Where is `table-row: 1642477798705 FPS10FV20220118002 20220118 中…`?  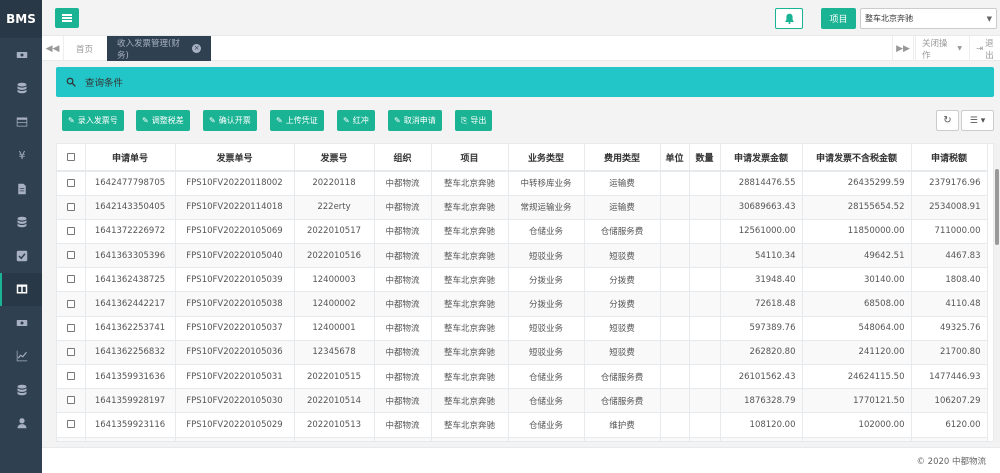 table-row: 1642477798705 FPS10FV20220118002 20220118 中… is located at coordinates (522, 183).